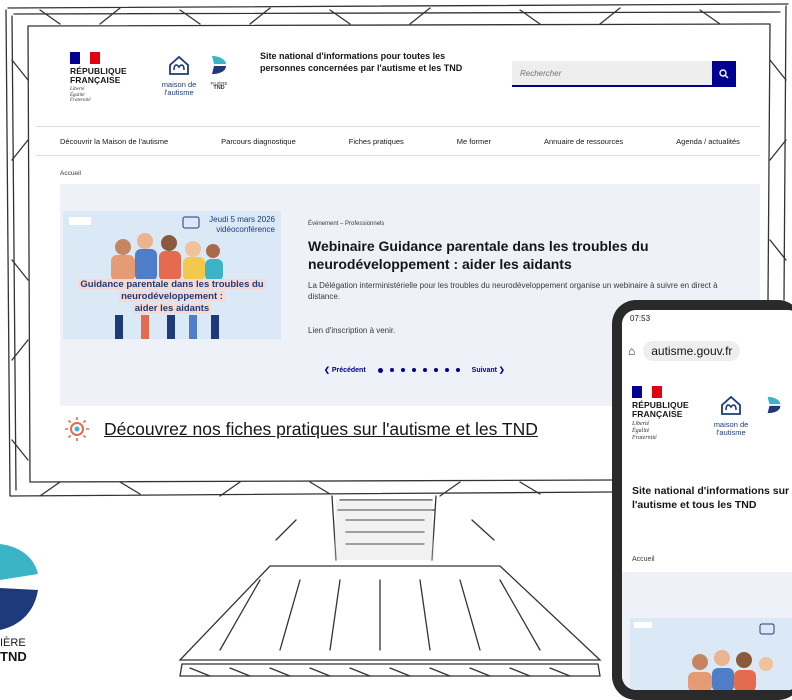  I want to click on search-input, so click(612, 74).